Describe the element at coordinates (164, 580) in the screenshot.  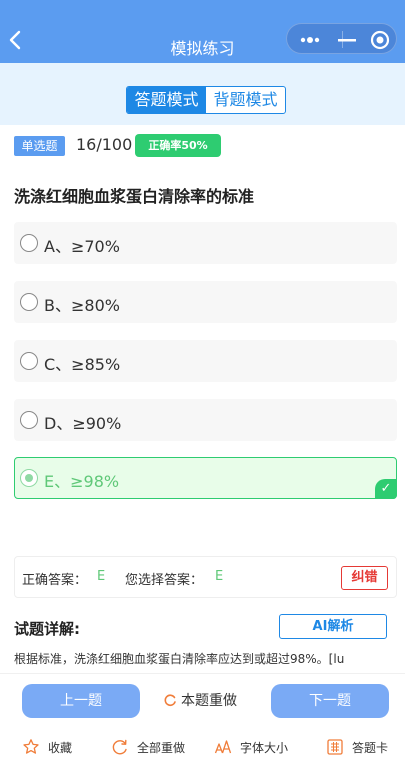
I see `chosen-answer-label: 您选择答案：` at that location.